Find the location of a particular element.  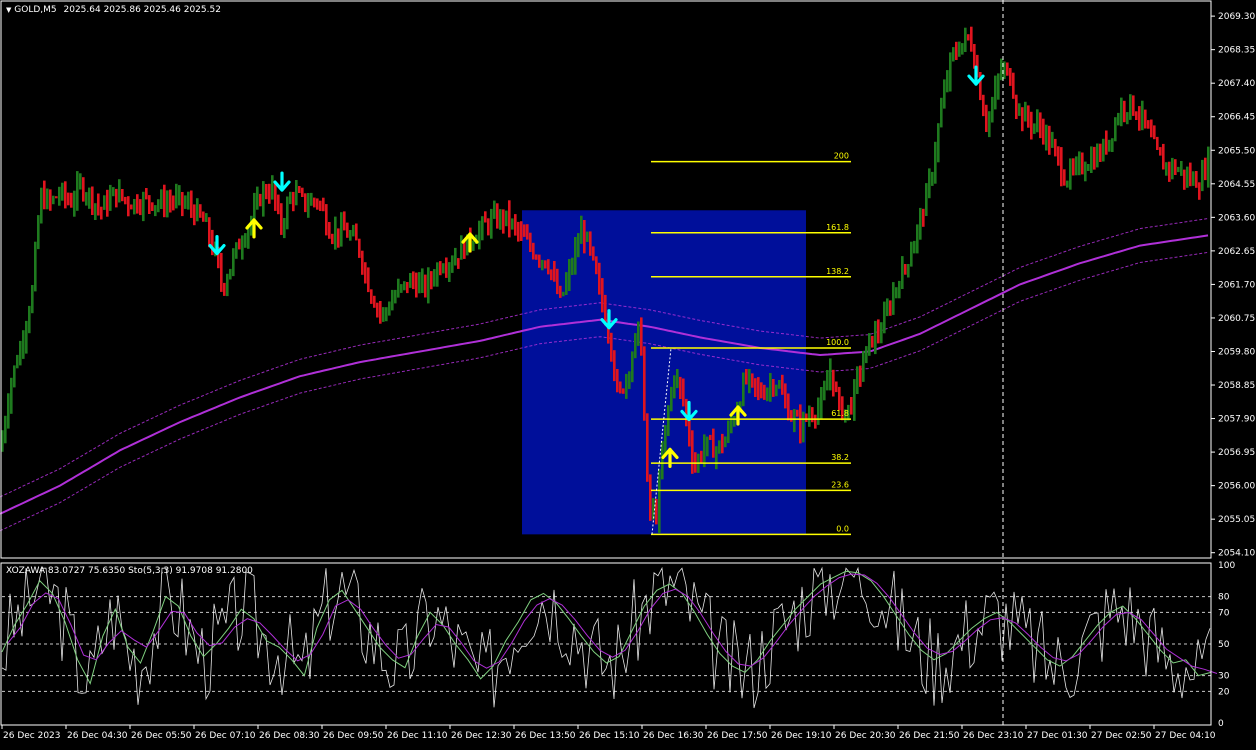

price-tick-label: 2061.70 is located at coordinates (1236, 285).